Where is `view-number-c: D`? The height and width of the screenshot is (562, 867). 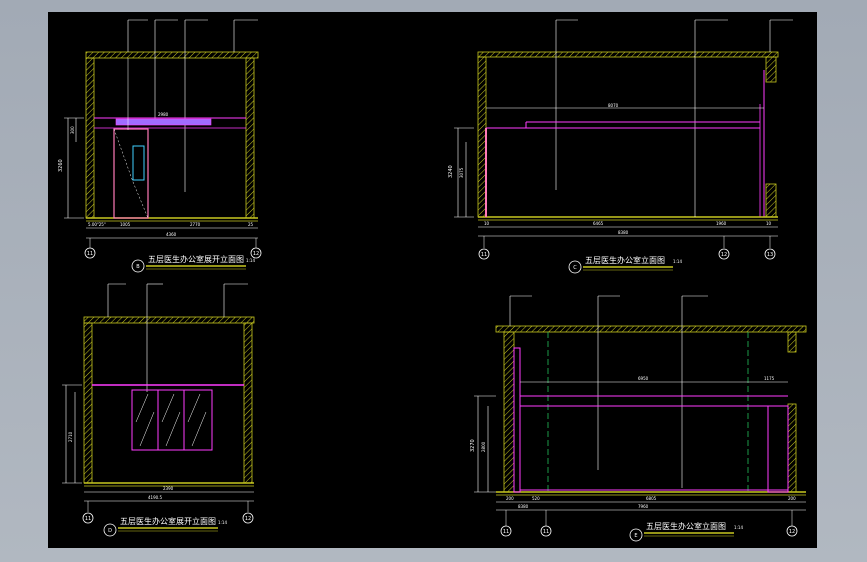 view-number-c: D is located at coordinates (110, 531).